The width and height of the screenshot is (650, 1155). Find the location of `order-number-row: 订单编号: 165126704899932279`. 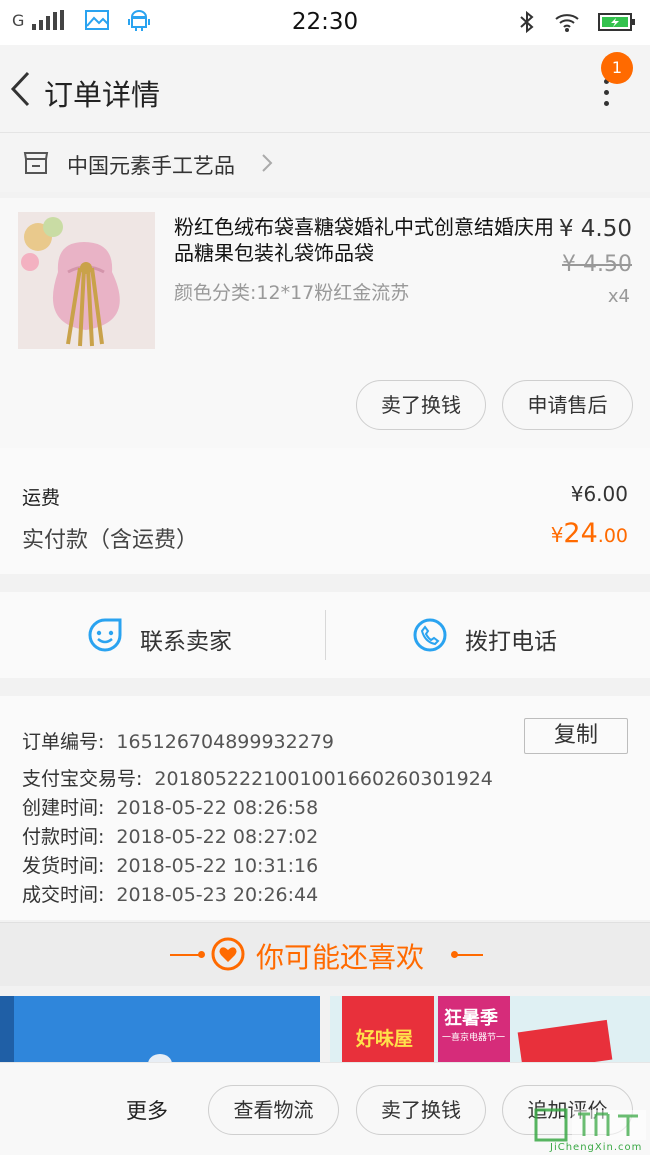

order-number-row: 订单编号: 165126704899932279 is located at coordinates (178, 740).